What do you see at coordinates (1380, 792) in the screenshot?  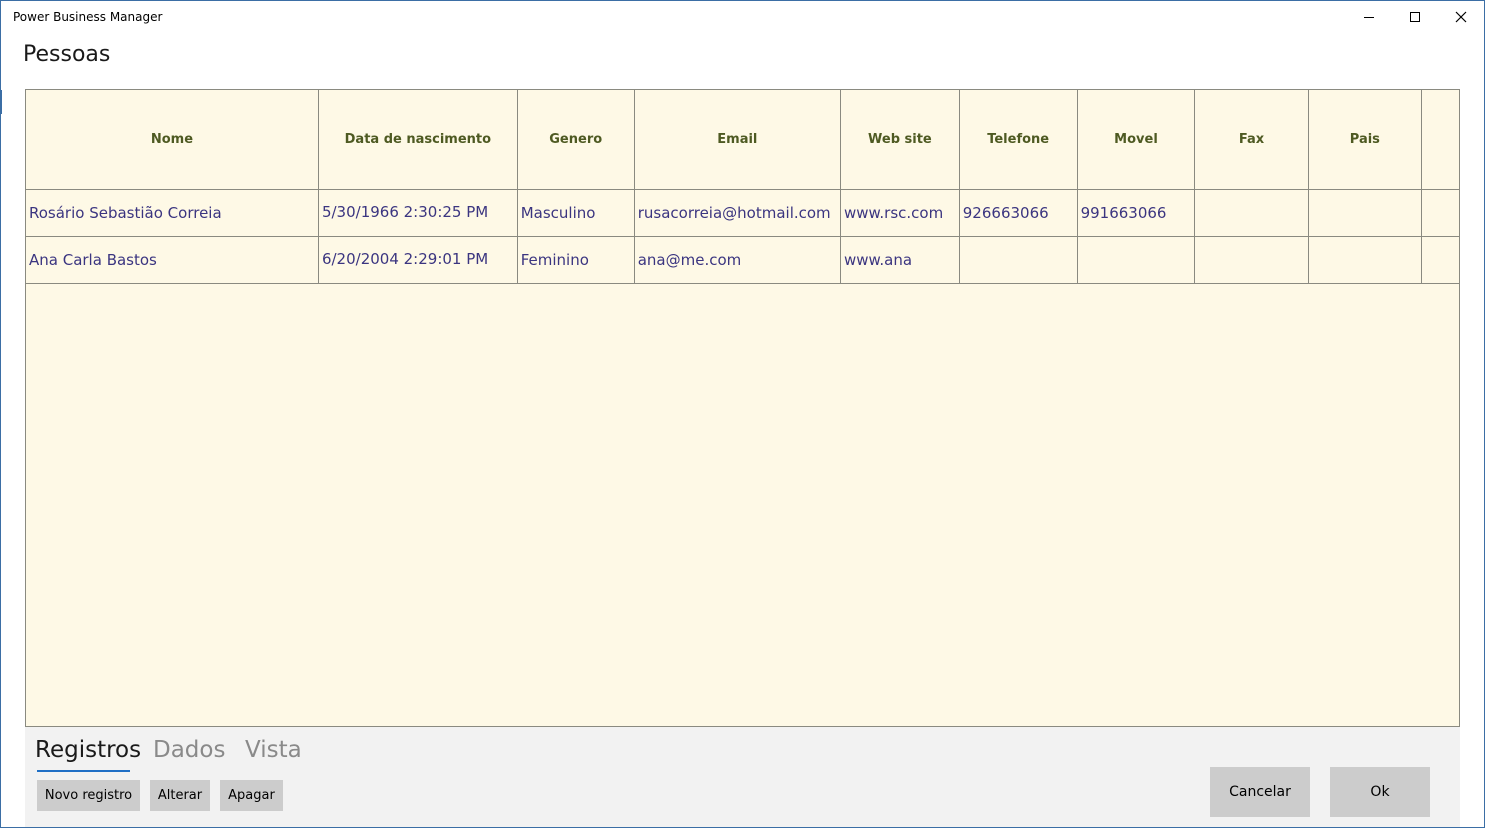 I see `ok-button: Ok` at bounding box center [1380, 792].